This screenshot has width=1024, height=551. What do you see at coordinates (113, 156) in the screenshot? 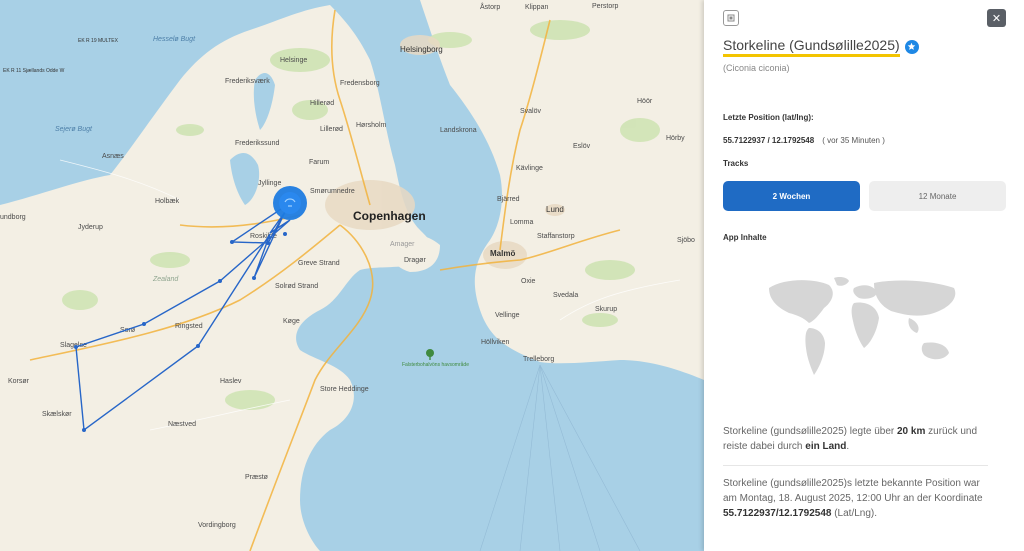
I see `label-asnaes: Asnæs` at bounding box center [113, 156].